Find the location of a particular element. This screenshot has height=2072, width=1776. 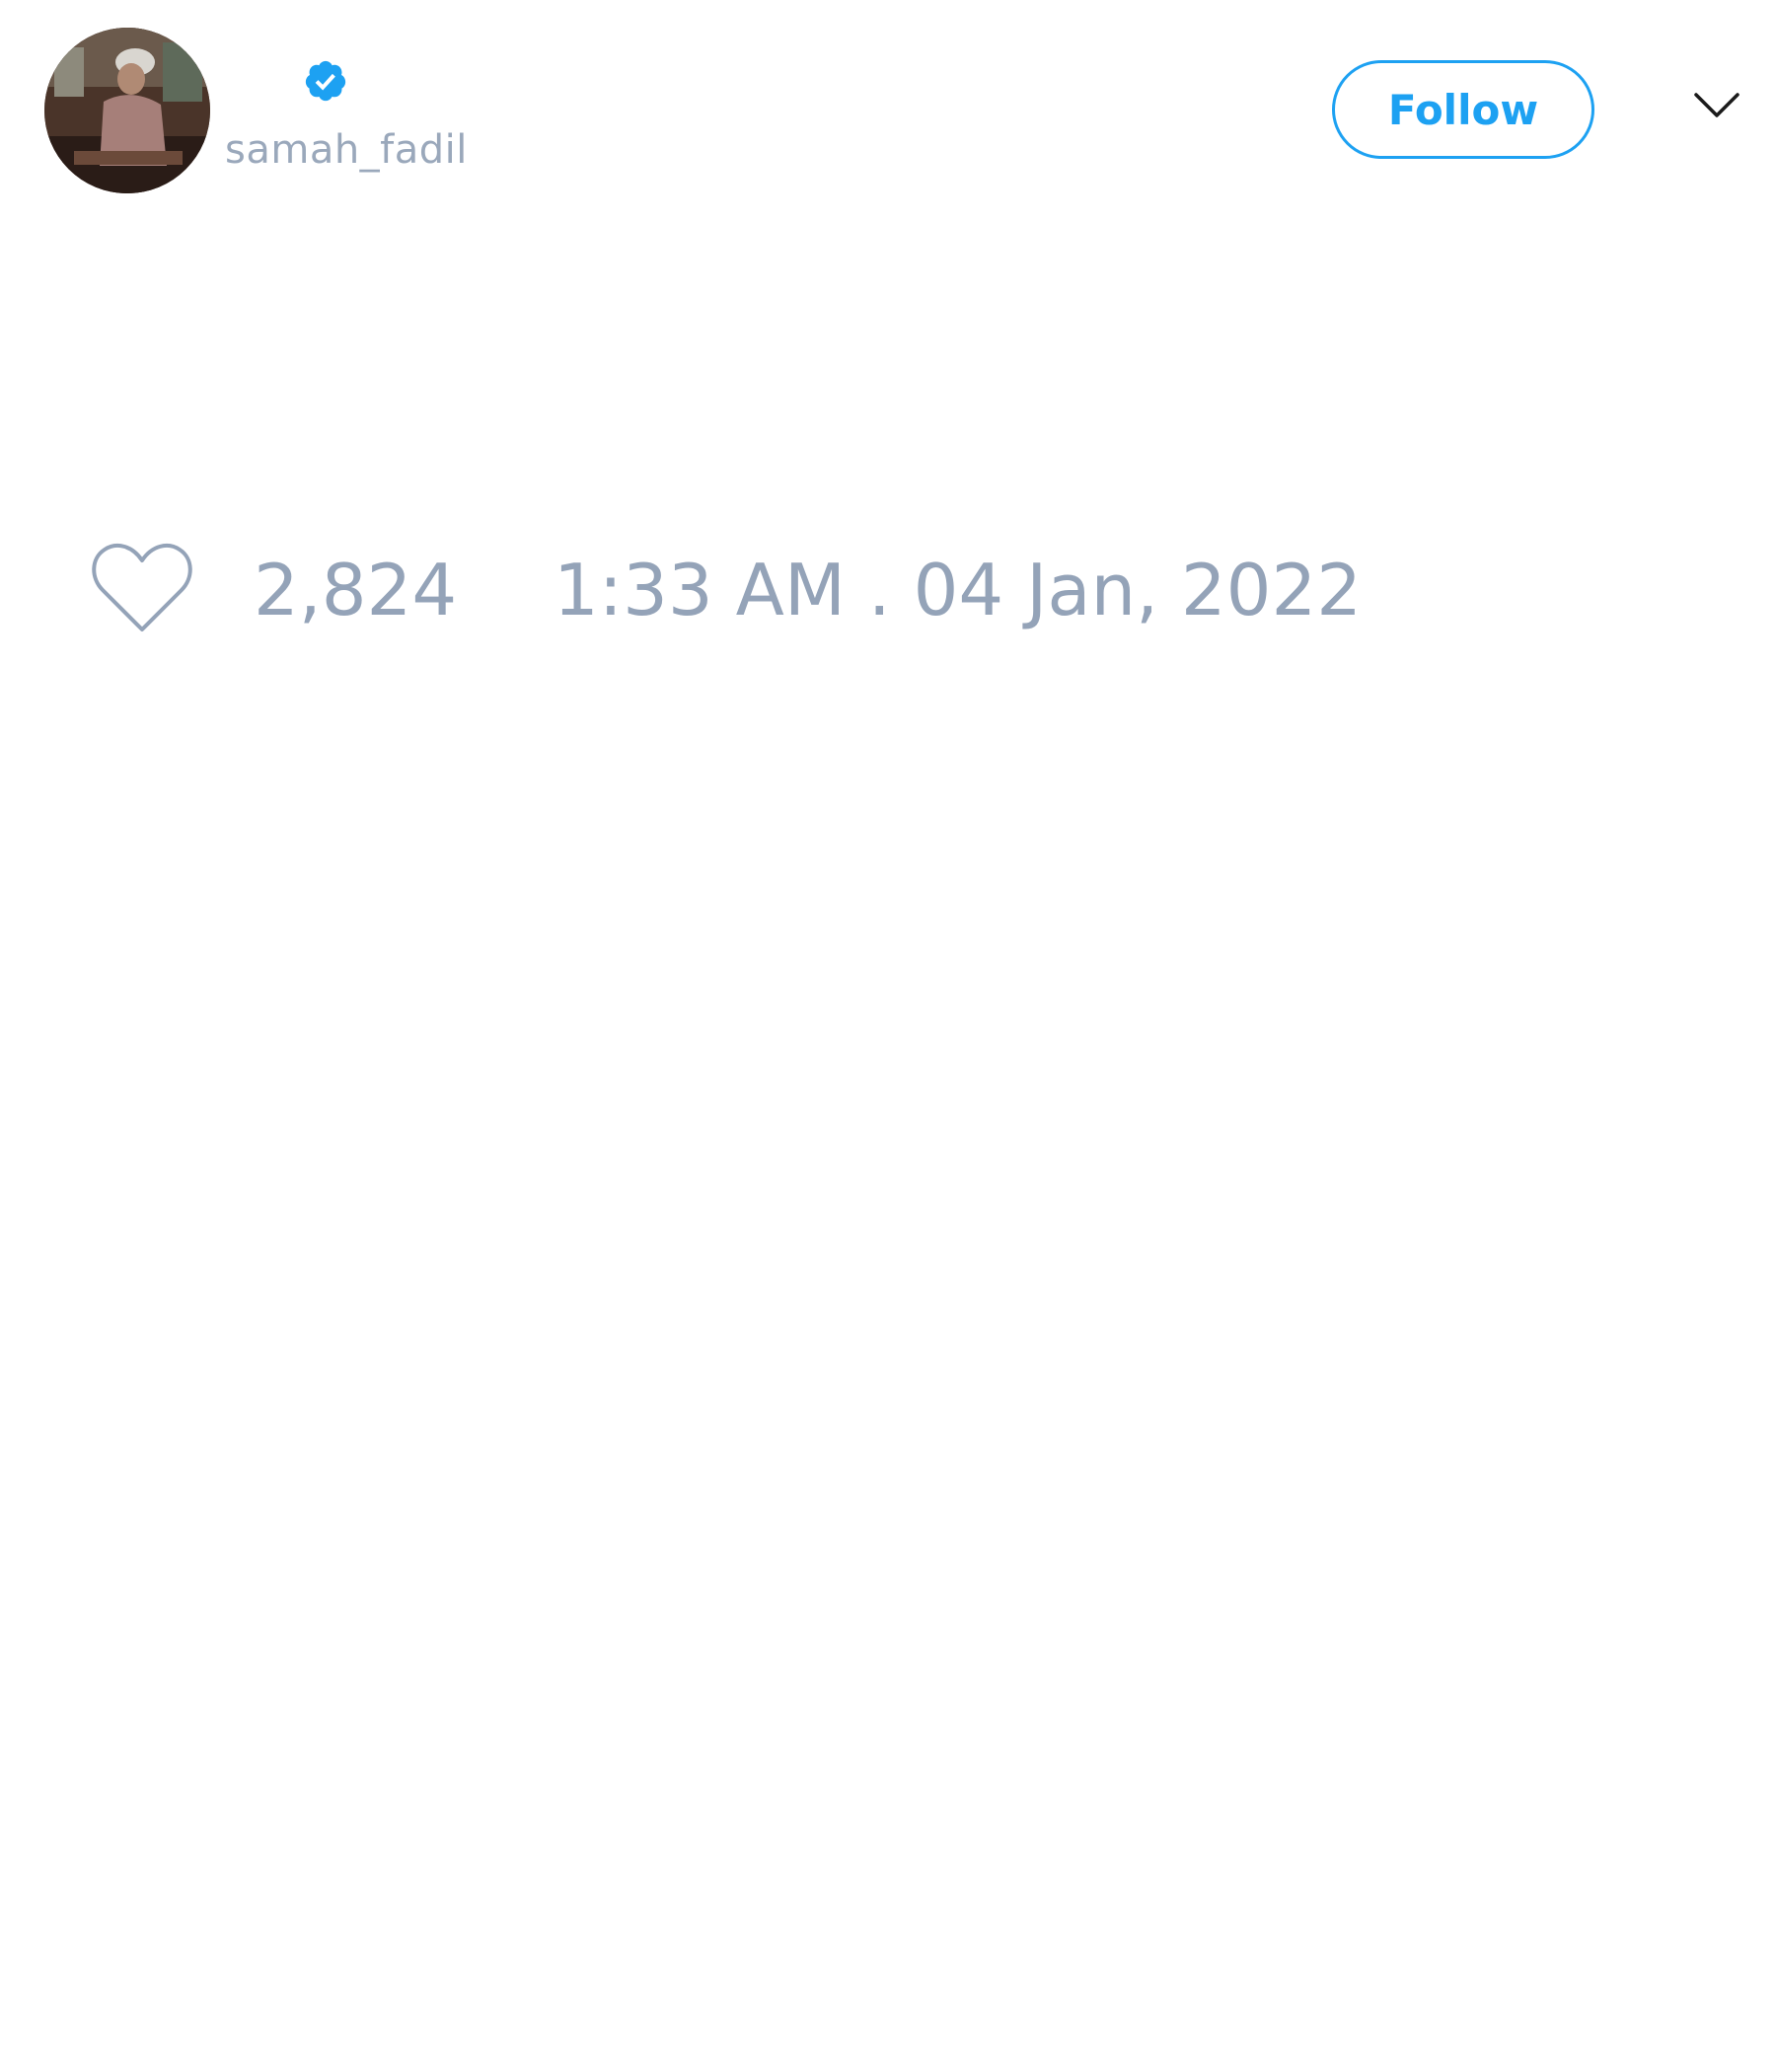

avatar is located at coordinates (127, 111).